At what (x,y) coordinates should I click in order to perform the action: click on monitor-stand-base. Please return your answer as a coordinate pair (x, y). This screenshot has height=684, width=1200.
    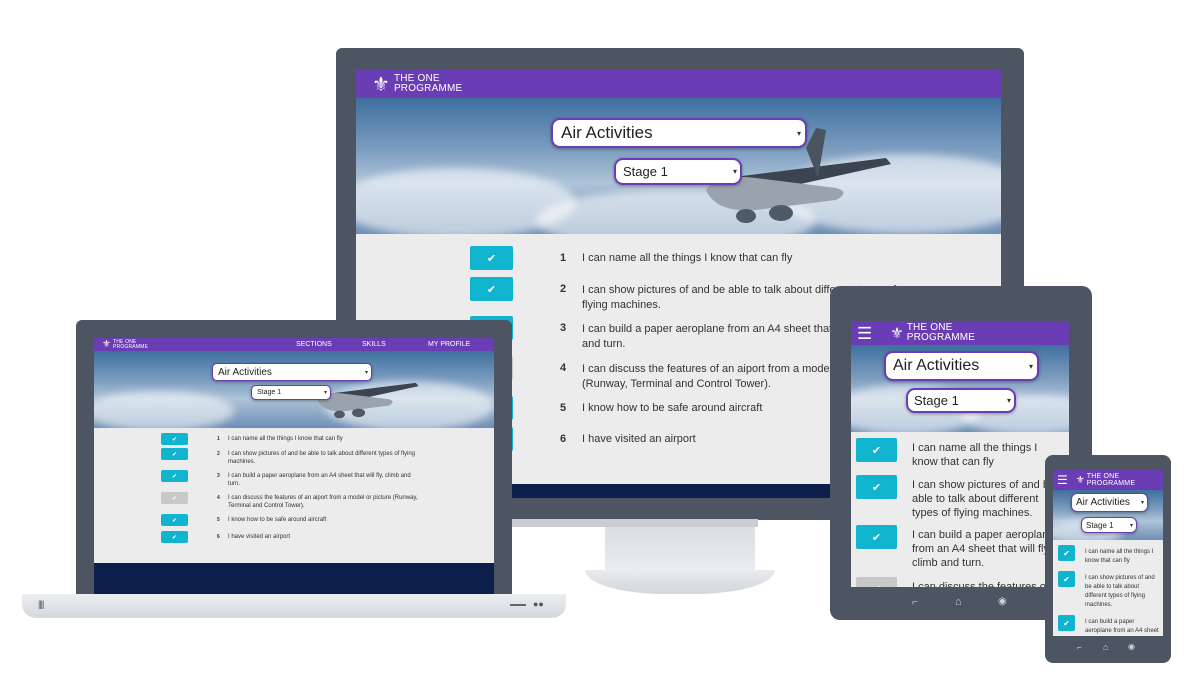
    Looking at the image, I should click on (680, 582).